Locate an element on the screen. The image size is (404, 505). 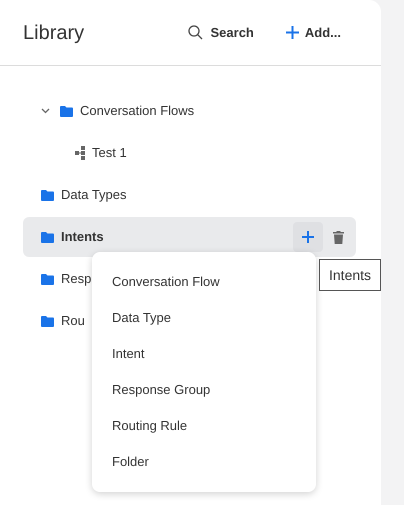
item-label: Rou is located at coordinates (73, 321).